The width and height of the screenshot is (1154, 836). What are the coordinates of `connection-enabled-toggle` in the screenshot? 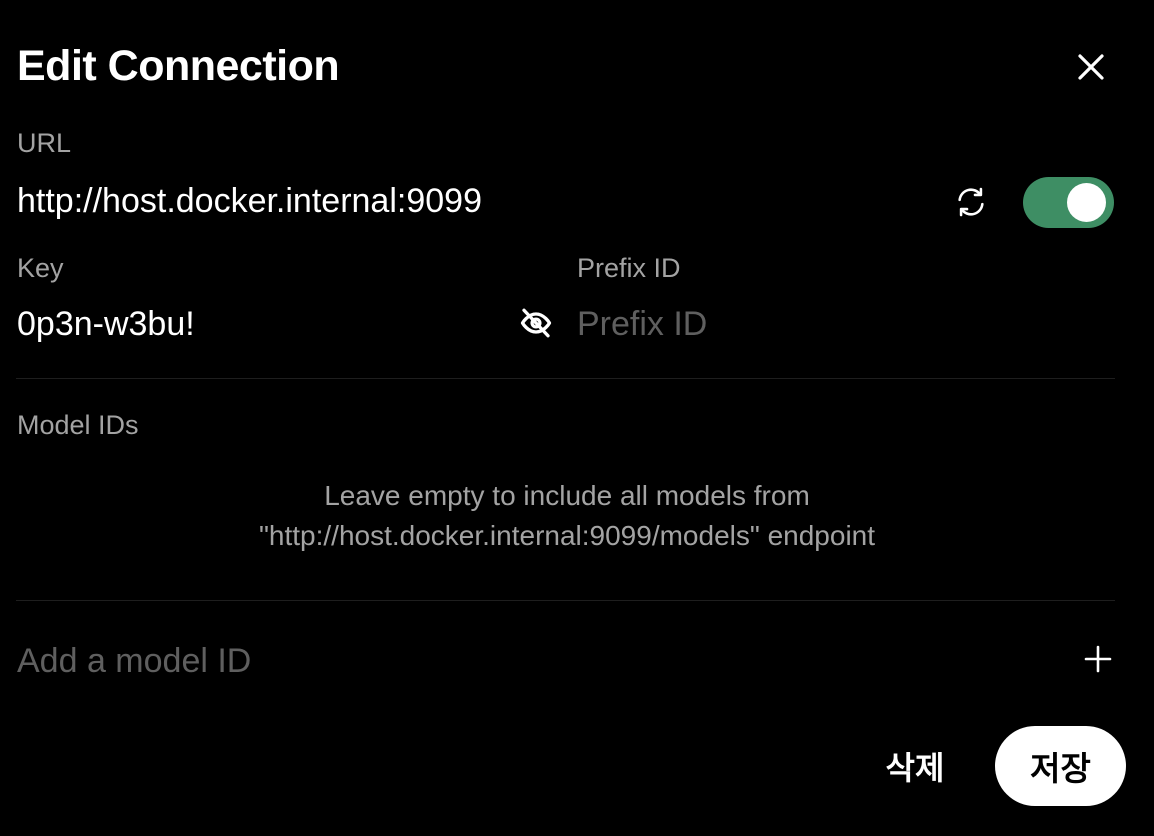 It's located at (1068, 202).